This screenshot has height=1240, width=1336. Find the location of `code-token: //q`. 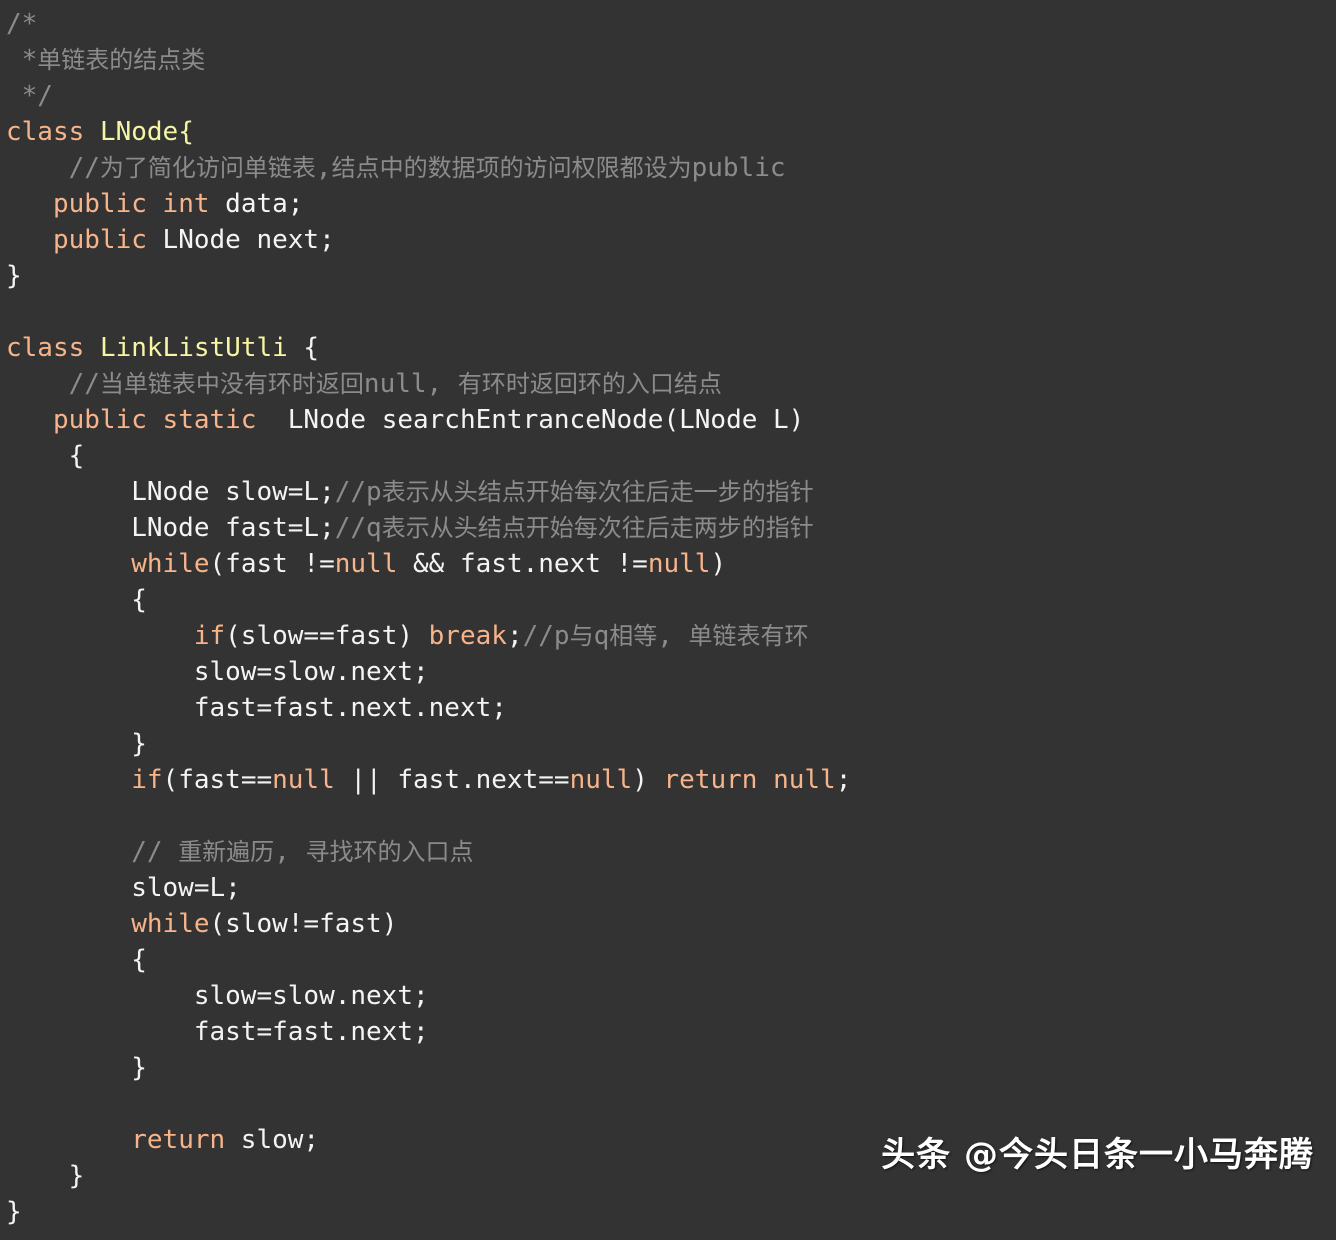

code-token: //q is located at coordinates (358, 528).